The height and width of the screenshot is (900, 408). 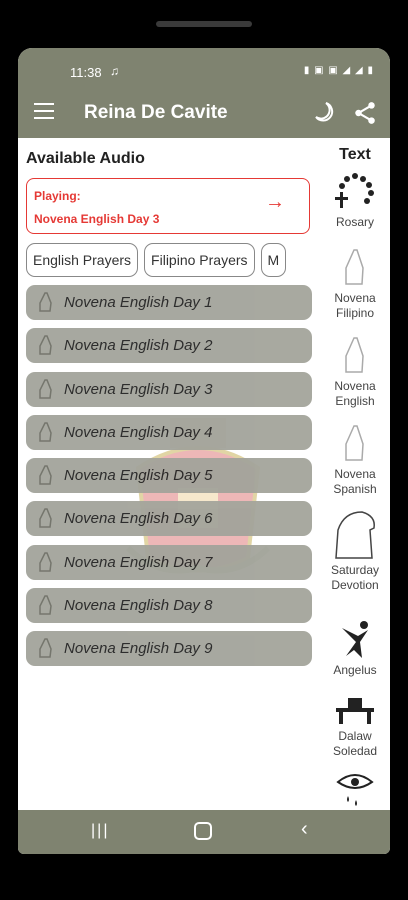 I want to click on list-item-label: Novena English Day 2, so click(x=138, y=346).